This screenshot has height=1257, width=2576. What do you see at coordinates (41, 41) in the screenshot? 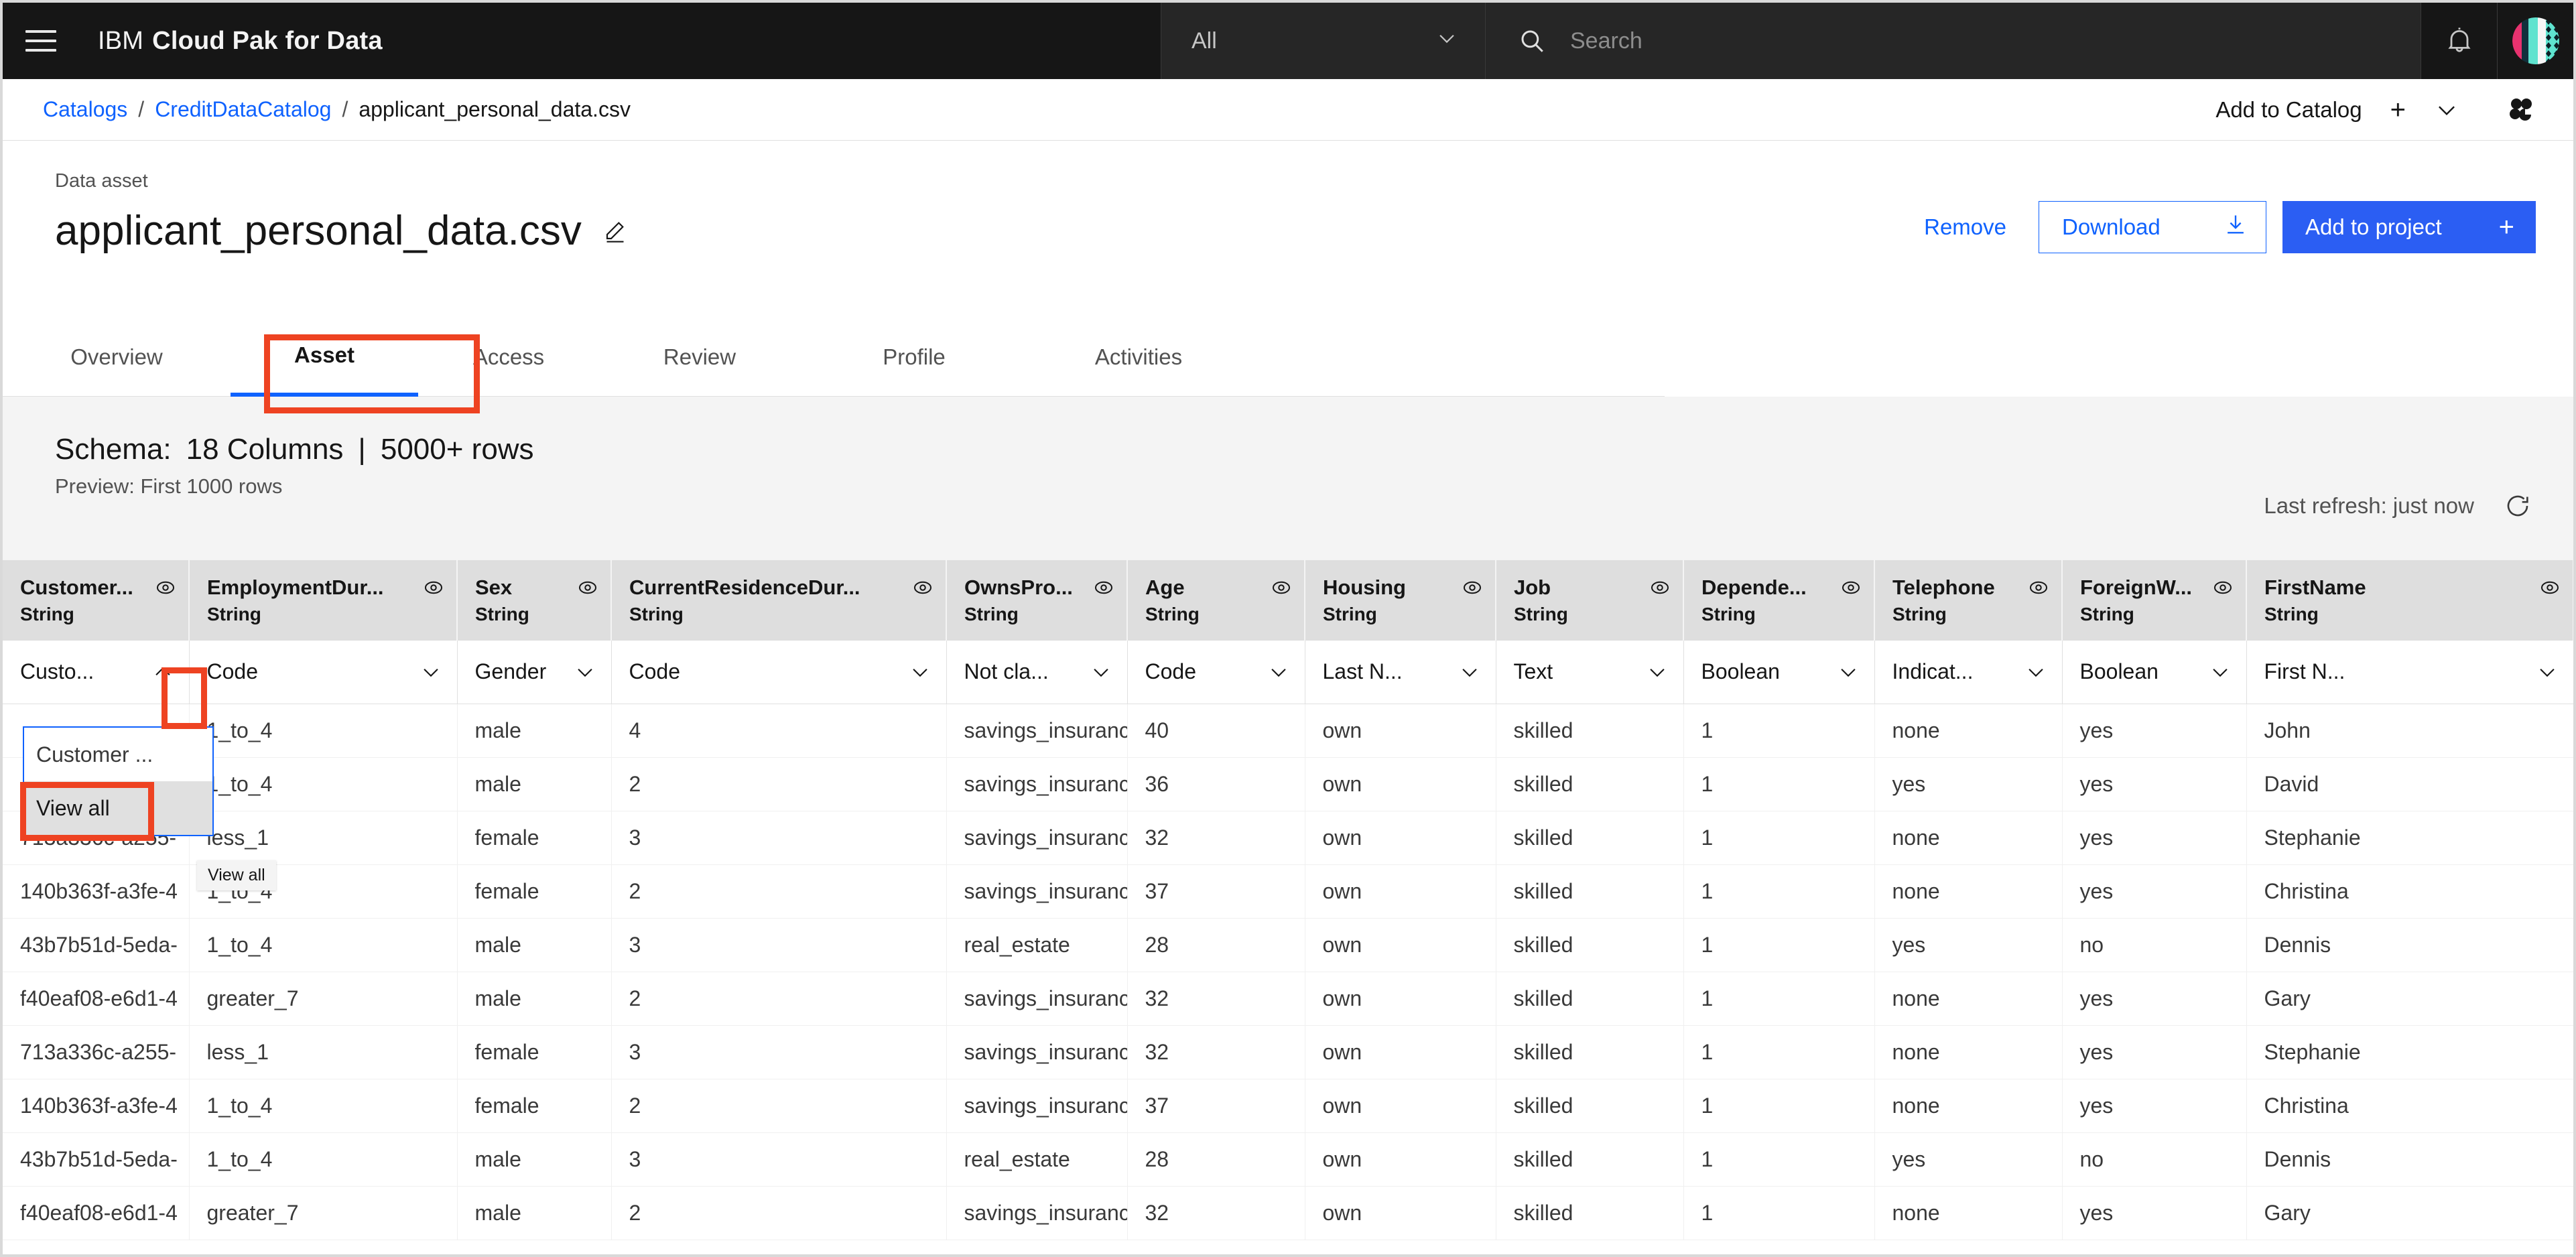
I see `hamburger-menu-icon` at bounding box center [41, 41].